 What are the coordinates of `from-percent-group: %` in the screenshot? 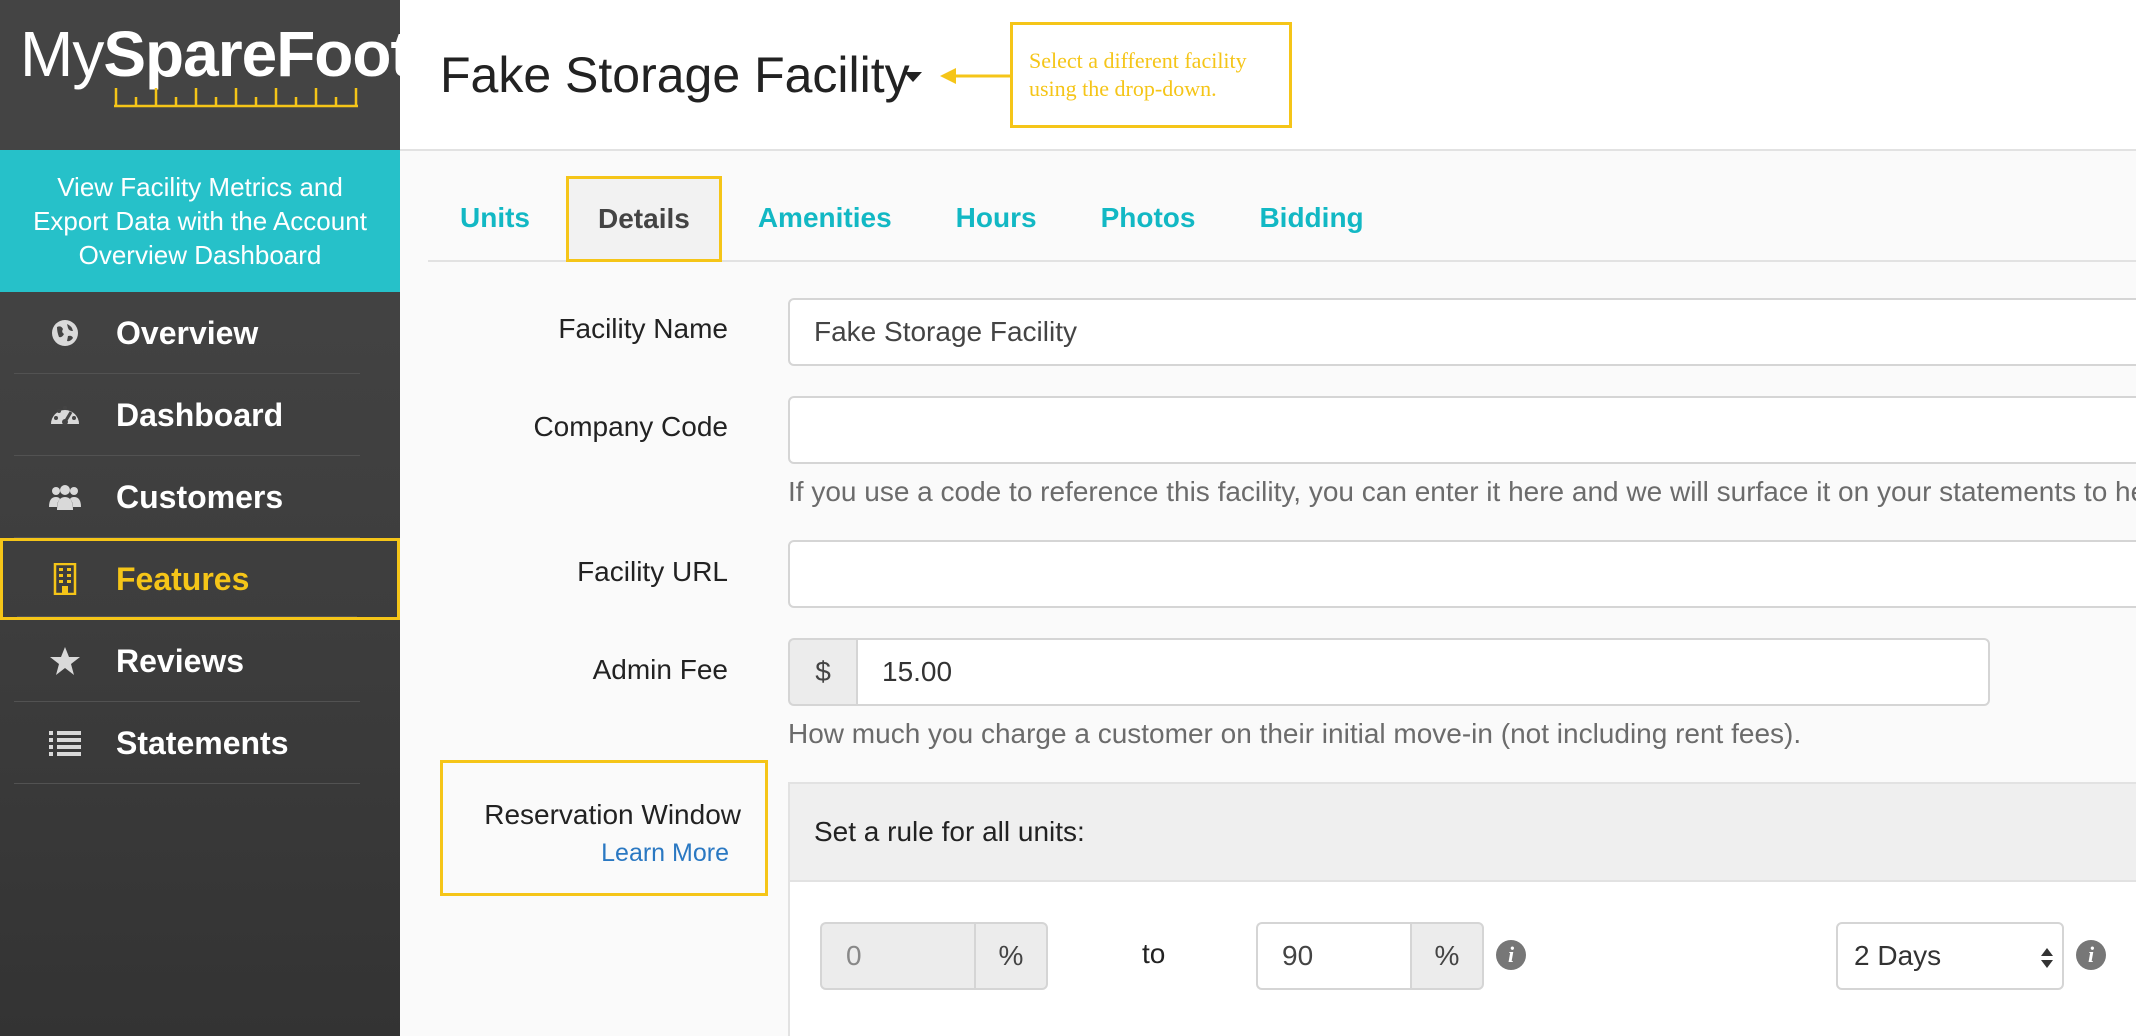 It's located at (934, 956).